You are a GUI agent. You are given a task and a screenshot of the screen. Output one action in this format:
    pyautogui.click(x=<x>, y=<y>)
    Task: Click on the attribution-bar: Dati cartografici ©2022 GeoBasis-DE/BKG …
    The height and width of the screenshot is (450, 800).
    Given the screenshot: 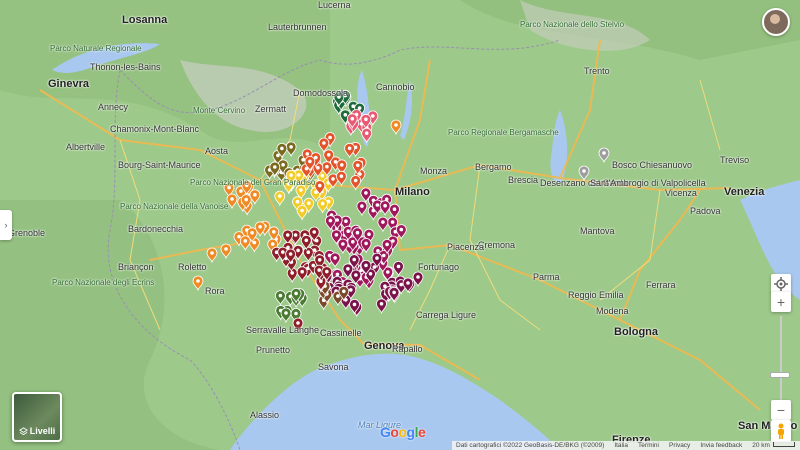 What is the action you would take?
    pyautogui.click(x=626, y=445)
    